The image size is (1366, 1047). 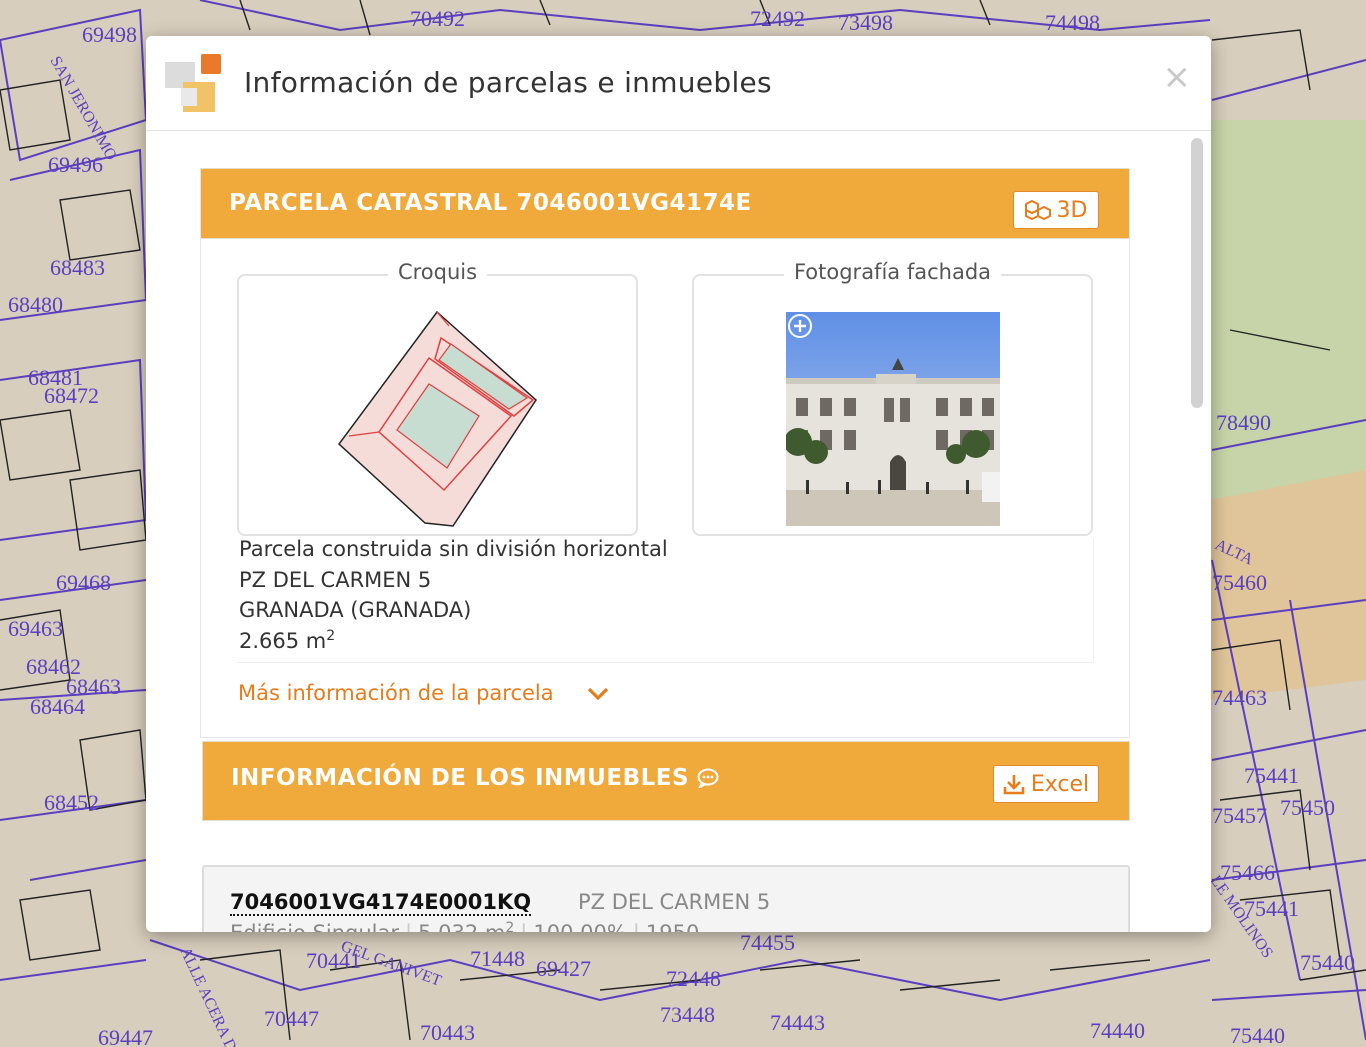 I want to click on excel-label: Excel, so click(x=1060, y=784).